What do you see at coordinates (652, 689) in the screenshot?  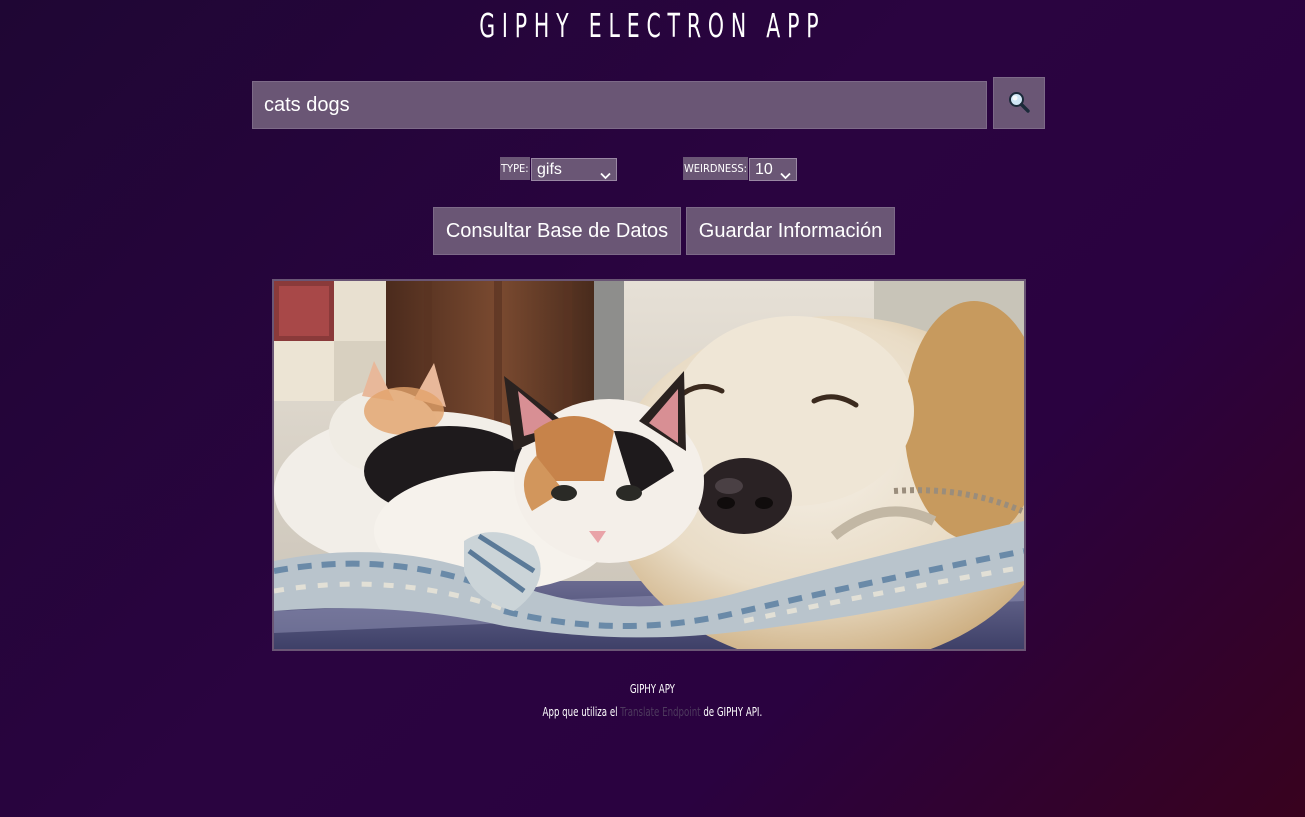 I see `footer-title: GIPHY APY` at bounding box center [652, 689].